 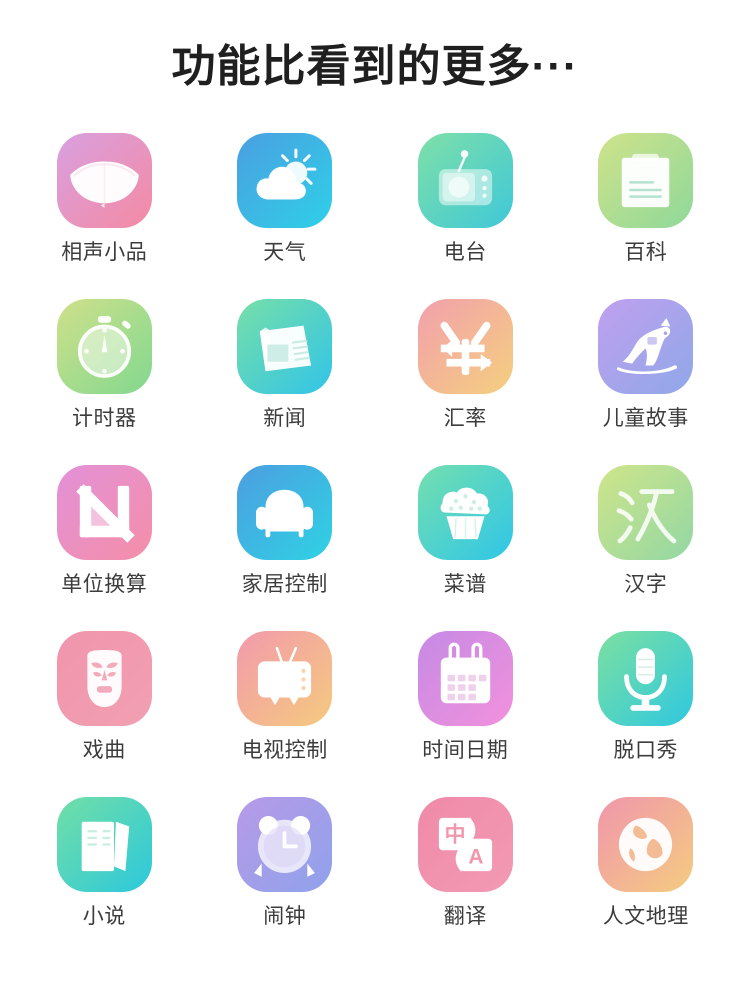 What do you see at coordinates (465, 584) in the screenshot?
I see `app-label: 菜谱` at bounding box center [465, 584].